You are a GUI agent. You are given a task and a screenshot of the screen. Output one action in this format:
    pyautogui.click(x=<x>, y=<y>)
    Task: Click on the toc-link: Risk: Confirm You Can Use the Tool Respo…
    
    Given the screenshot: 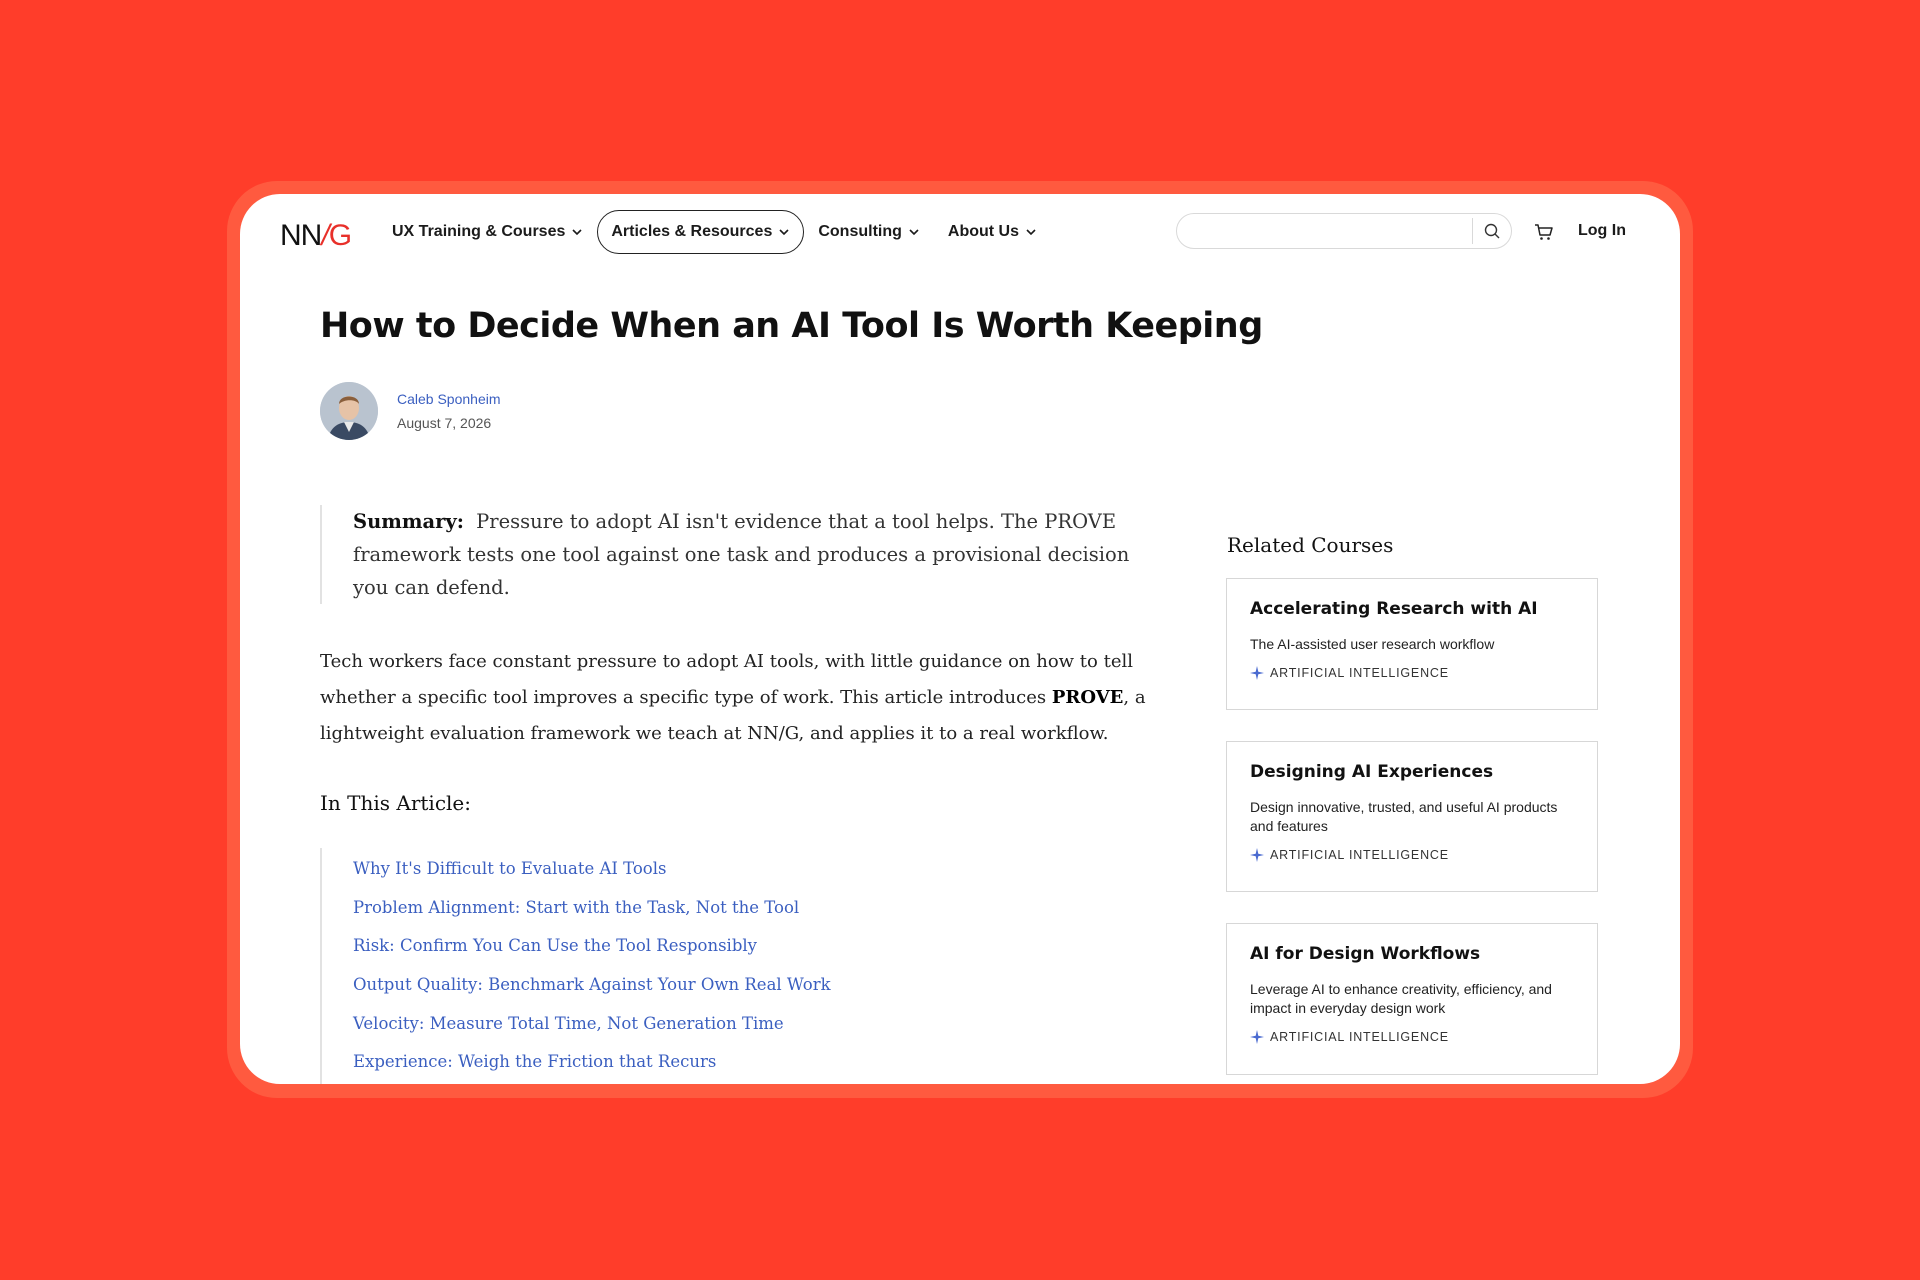 What is the action you would take?
    pyautogui.click(x=686, y=952)
    